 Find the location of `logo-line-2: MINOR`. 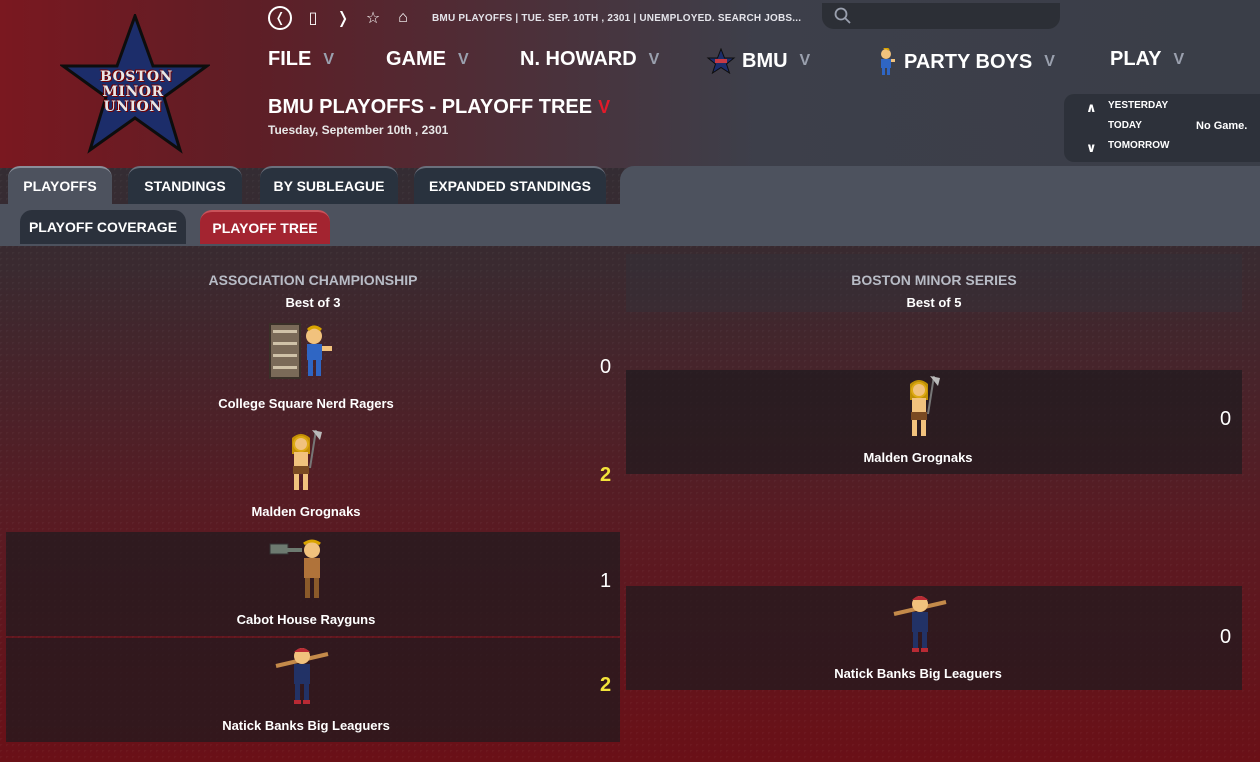

logo-line-2: MINOR is located at coordinates (133, 92).